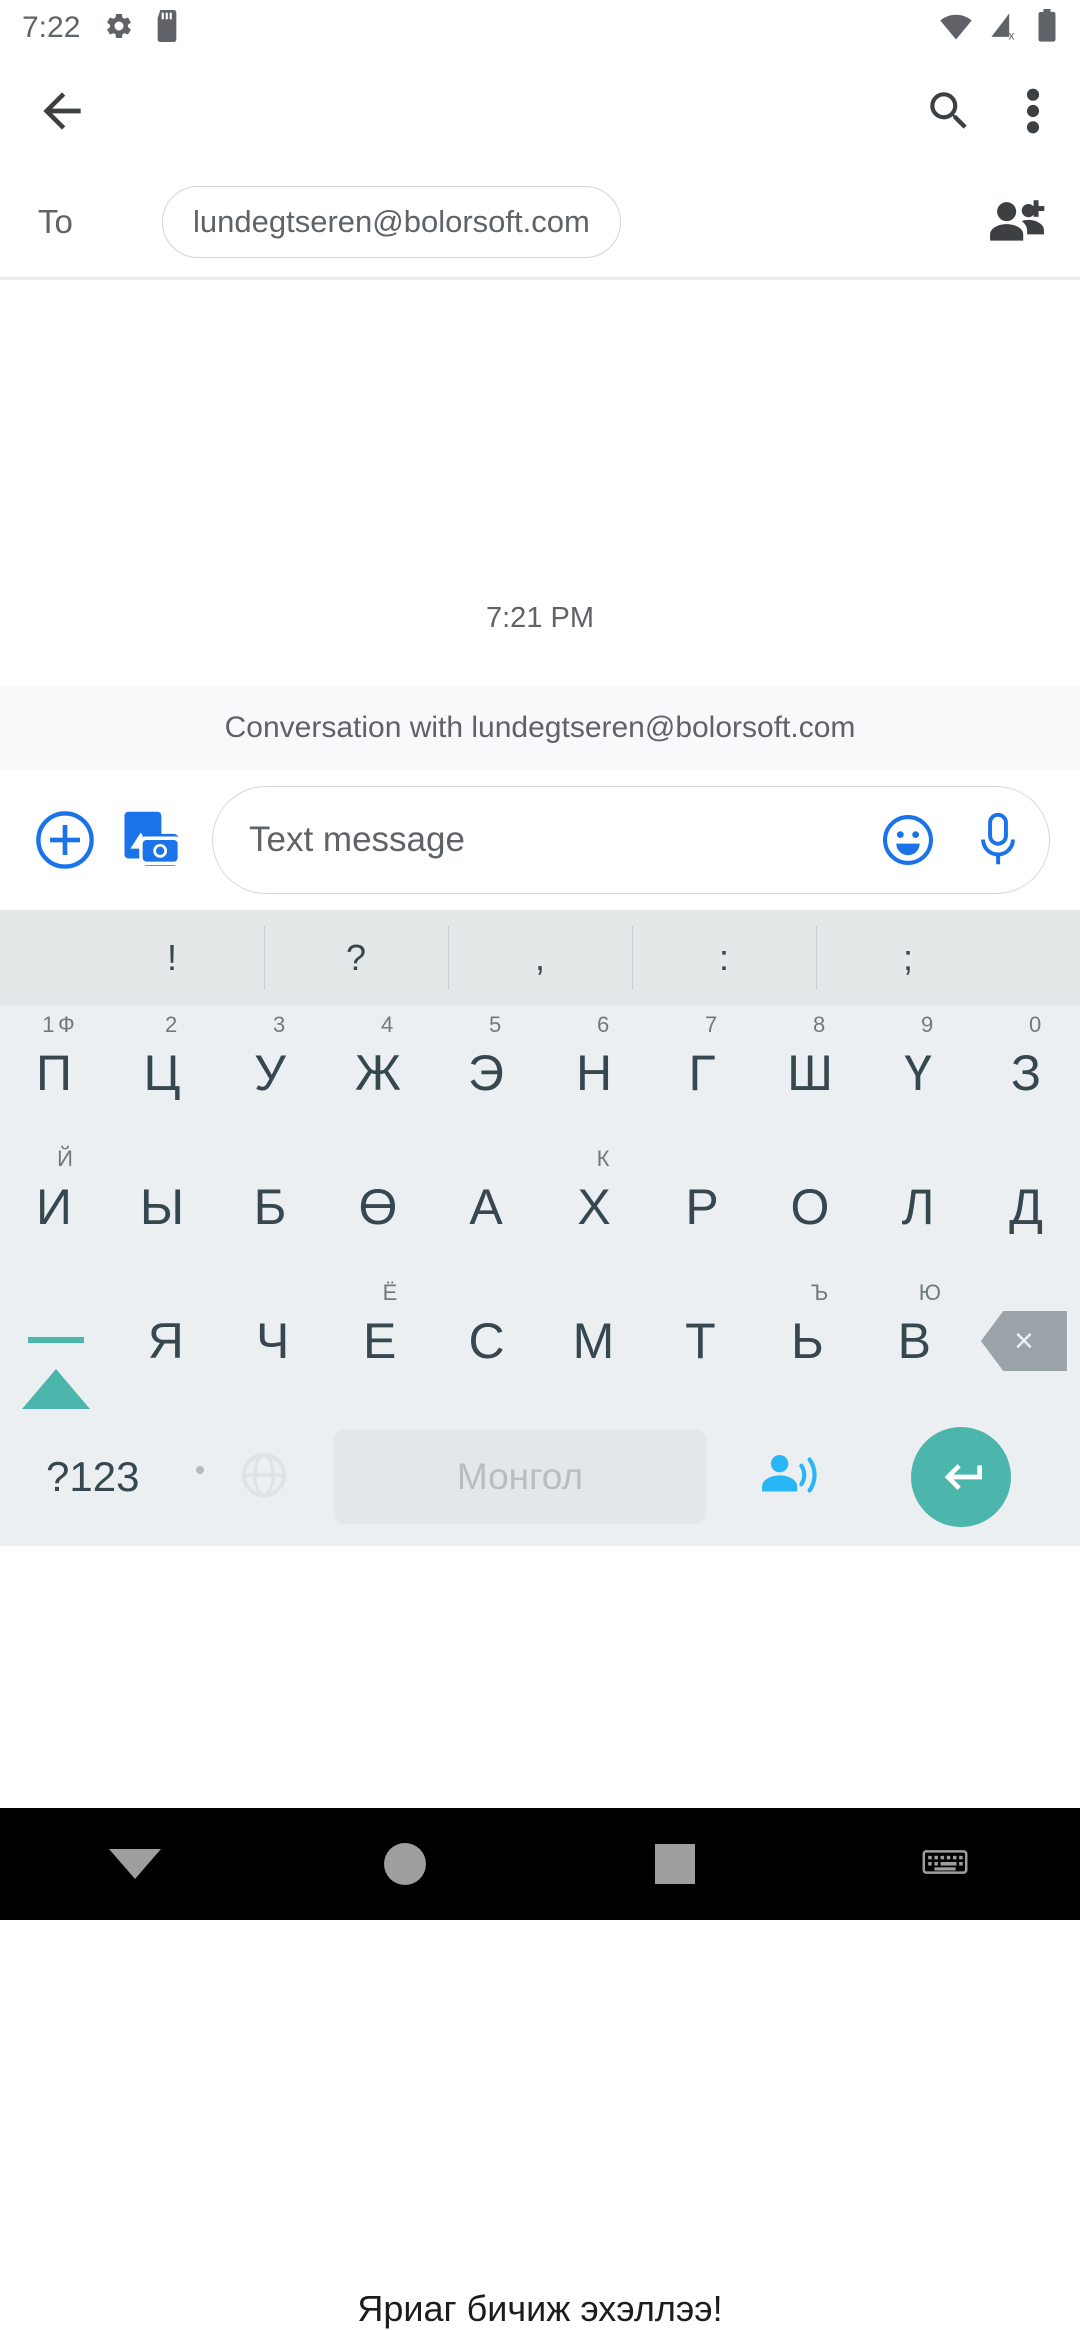  I want to click on recipient-chip: lundegtseren@bolorsoft.com, so click(391, 221).